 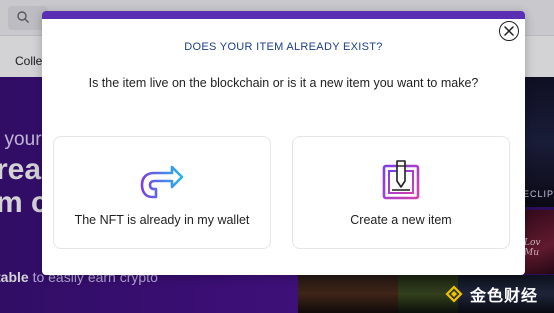 I want to click on option-create-item: Create a new item, so click(x=401, y=192).